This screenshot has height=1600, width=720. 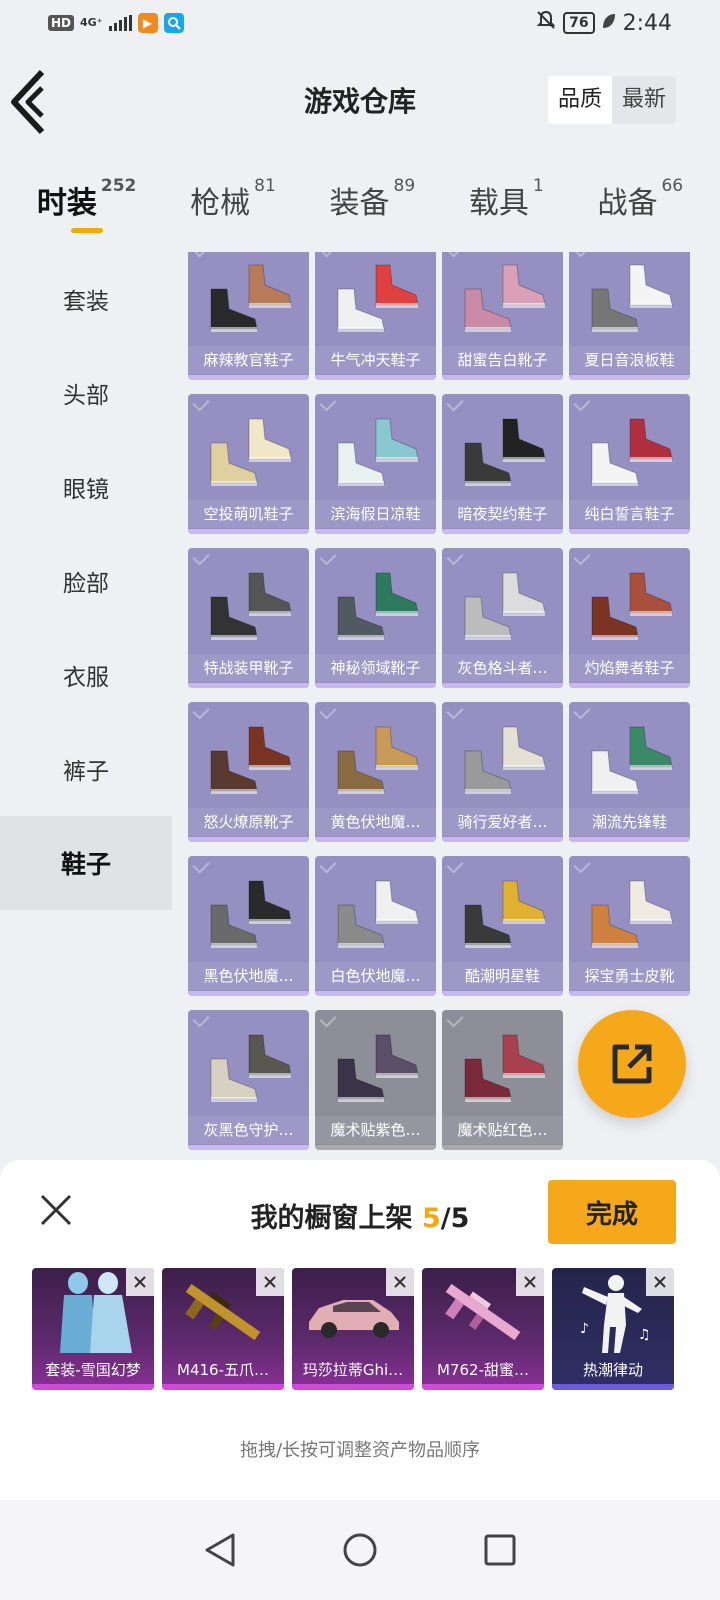 What do you see at coordinates (373, 212) in the screenshot?
I see `tab-equipment: 装备 89` at bounding box center [373, 212].